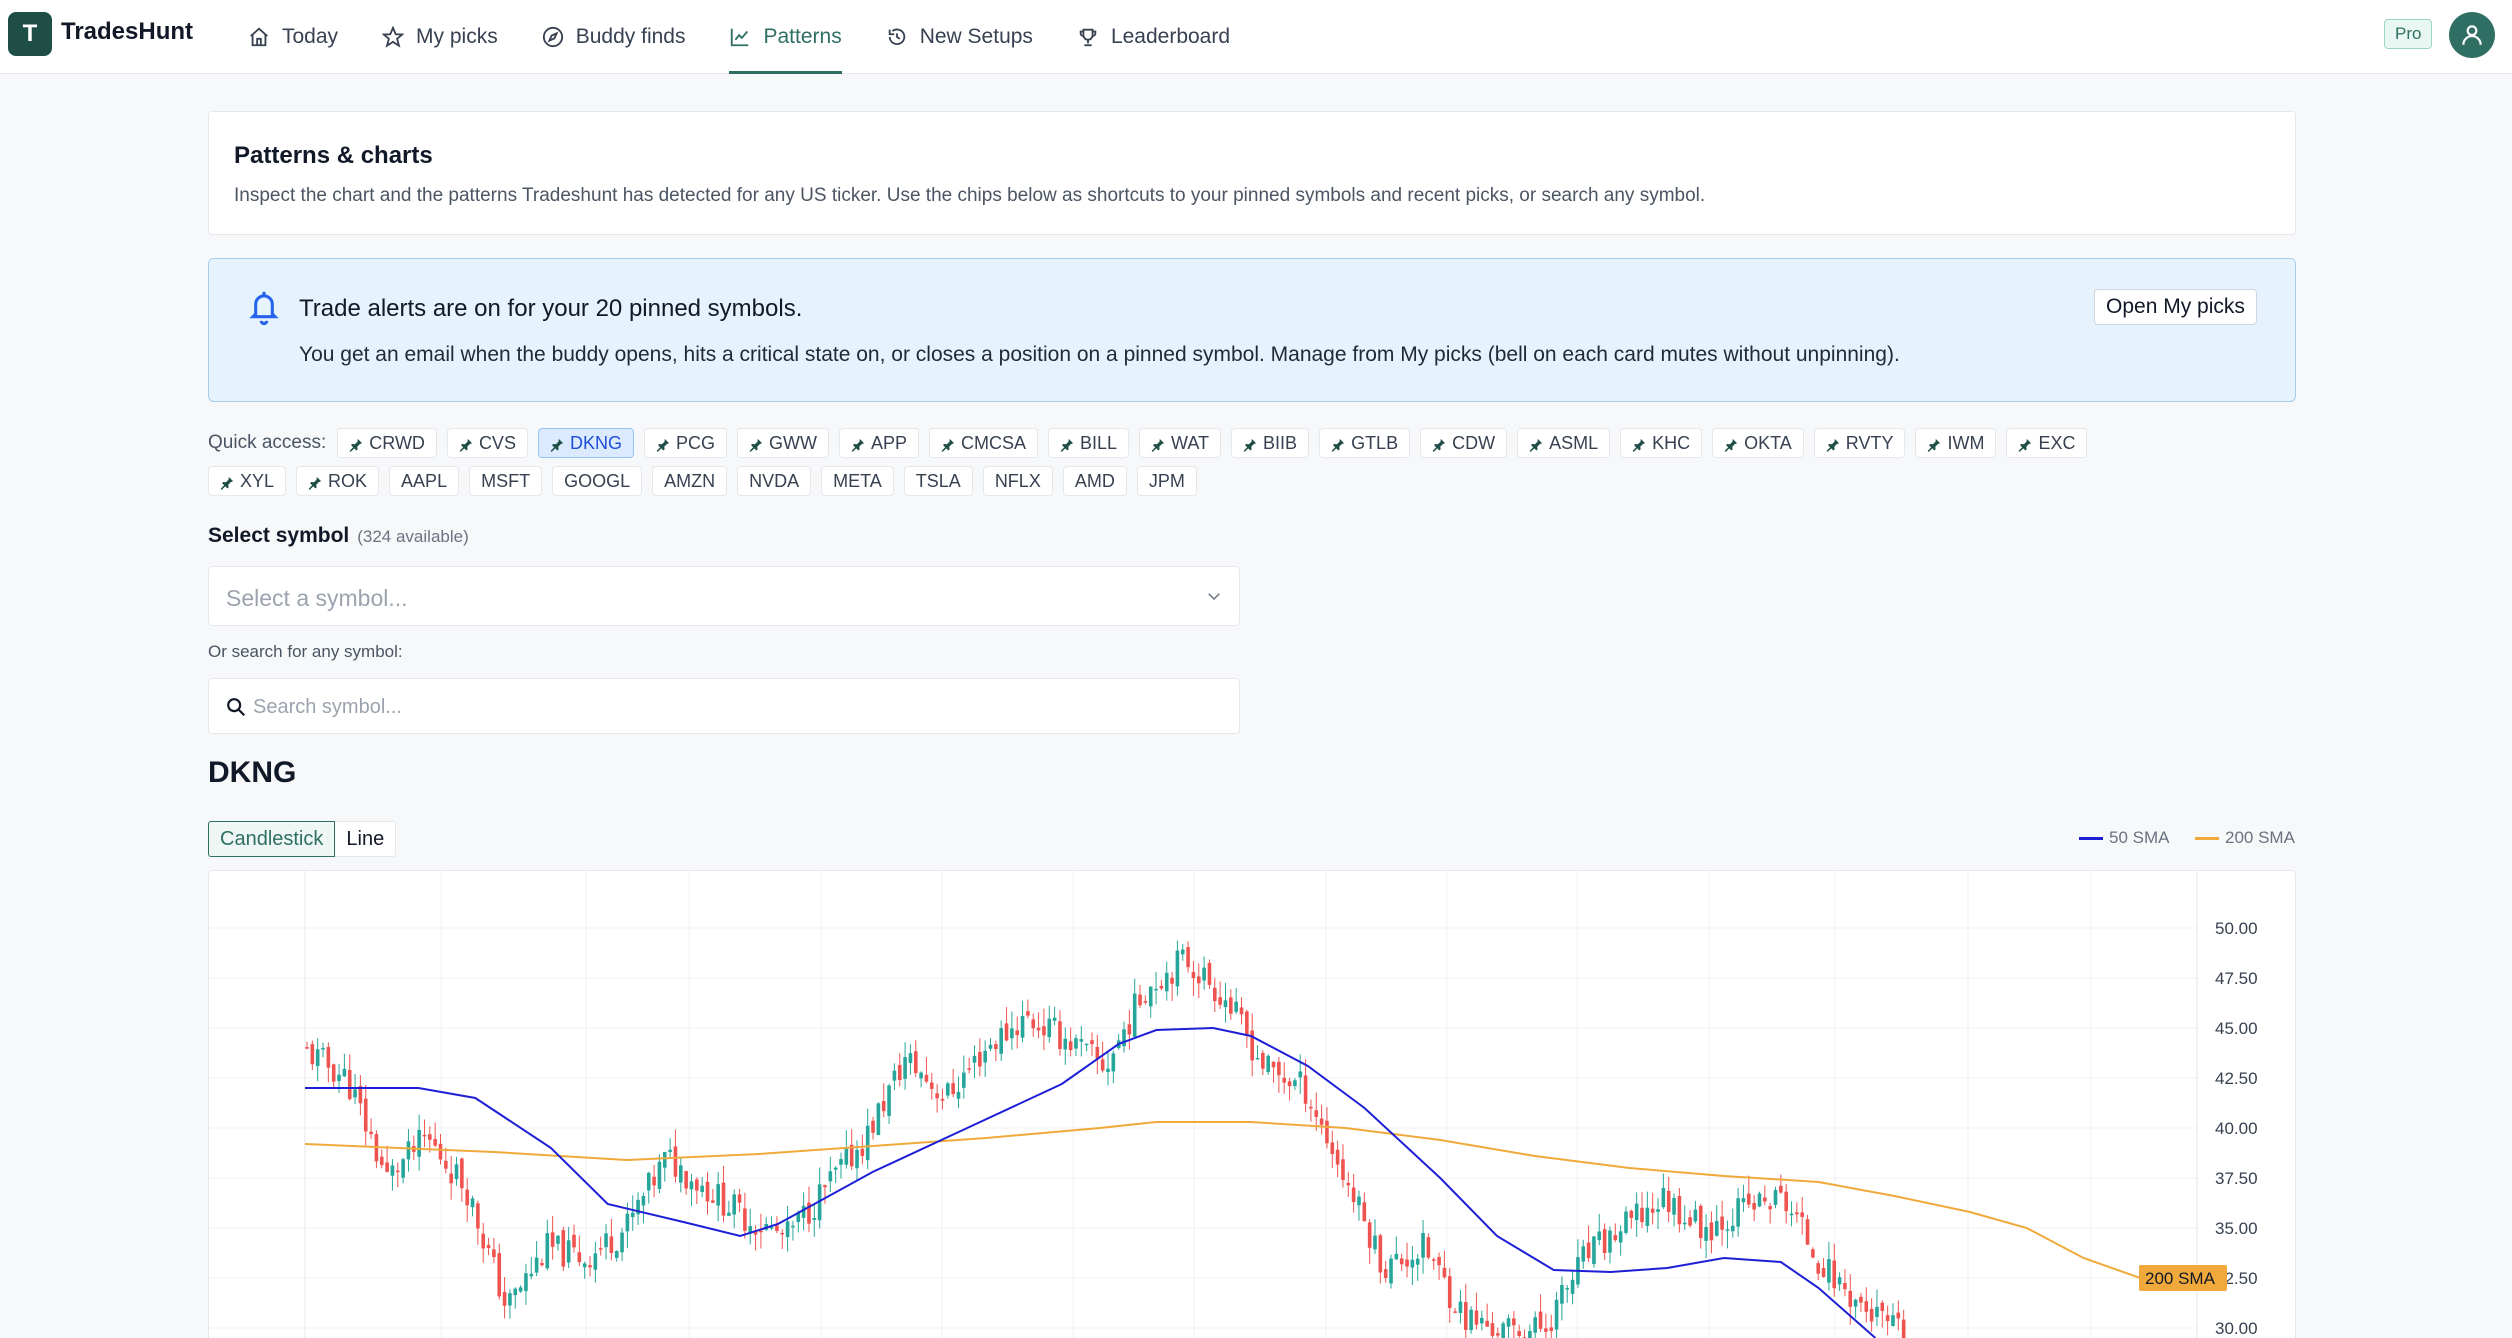 This screenshot has height=1338, width=2512. What do you see at coordinates (440, 37) in the screenshot?
I see `nav-my-picks: My picks` at bounding box center [440, 37].